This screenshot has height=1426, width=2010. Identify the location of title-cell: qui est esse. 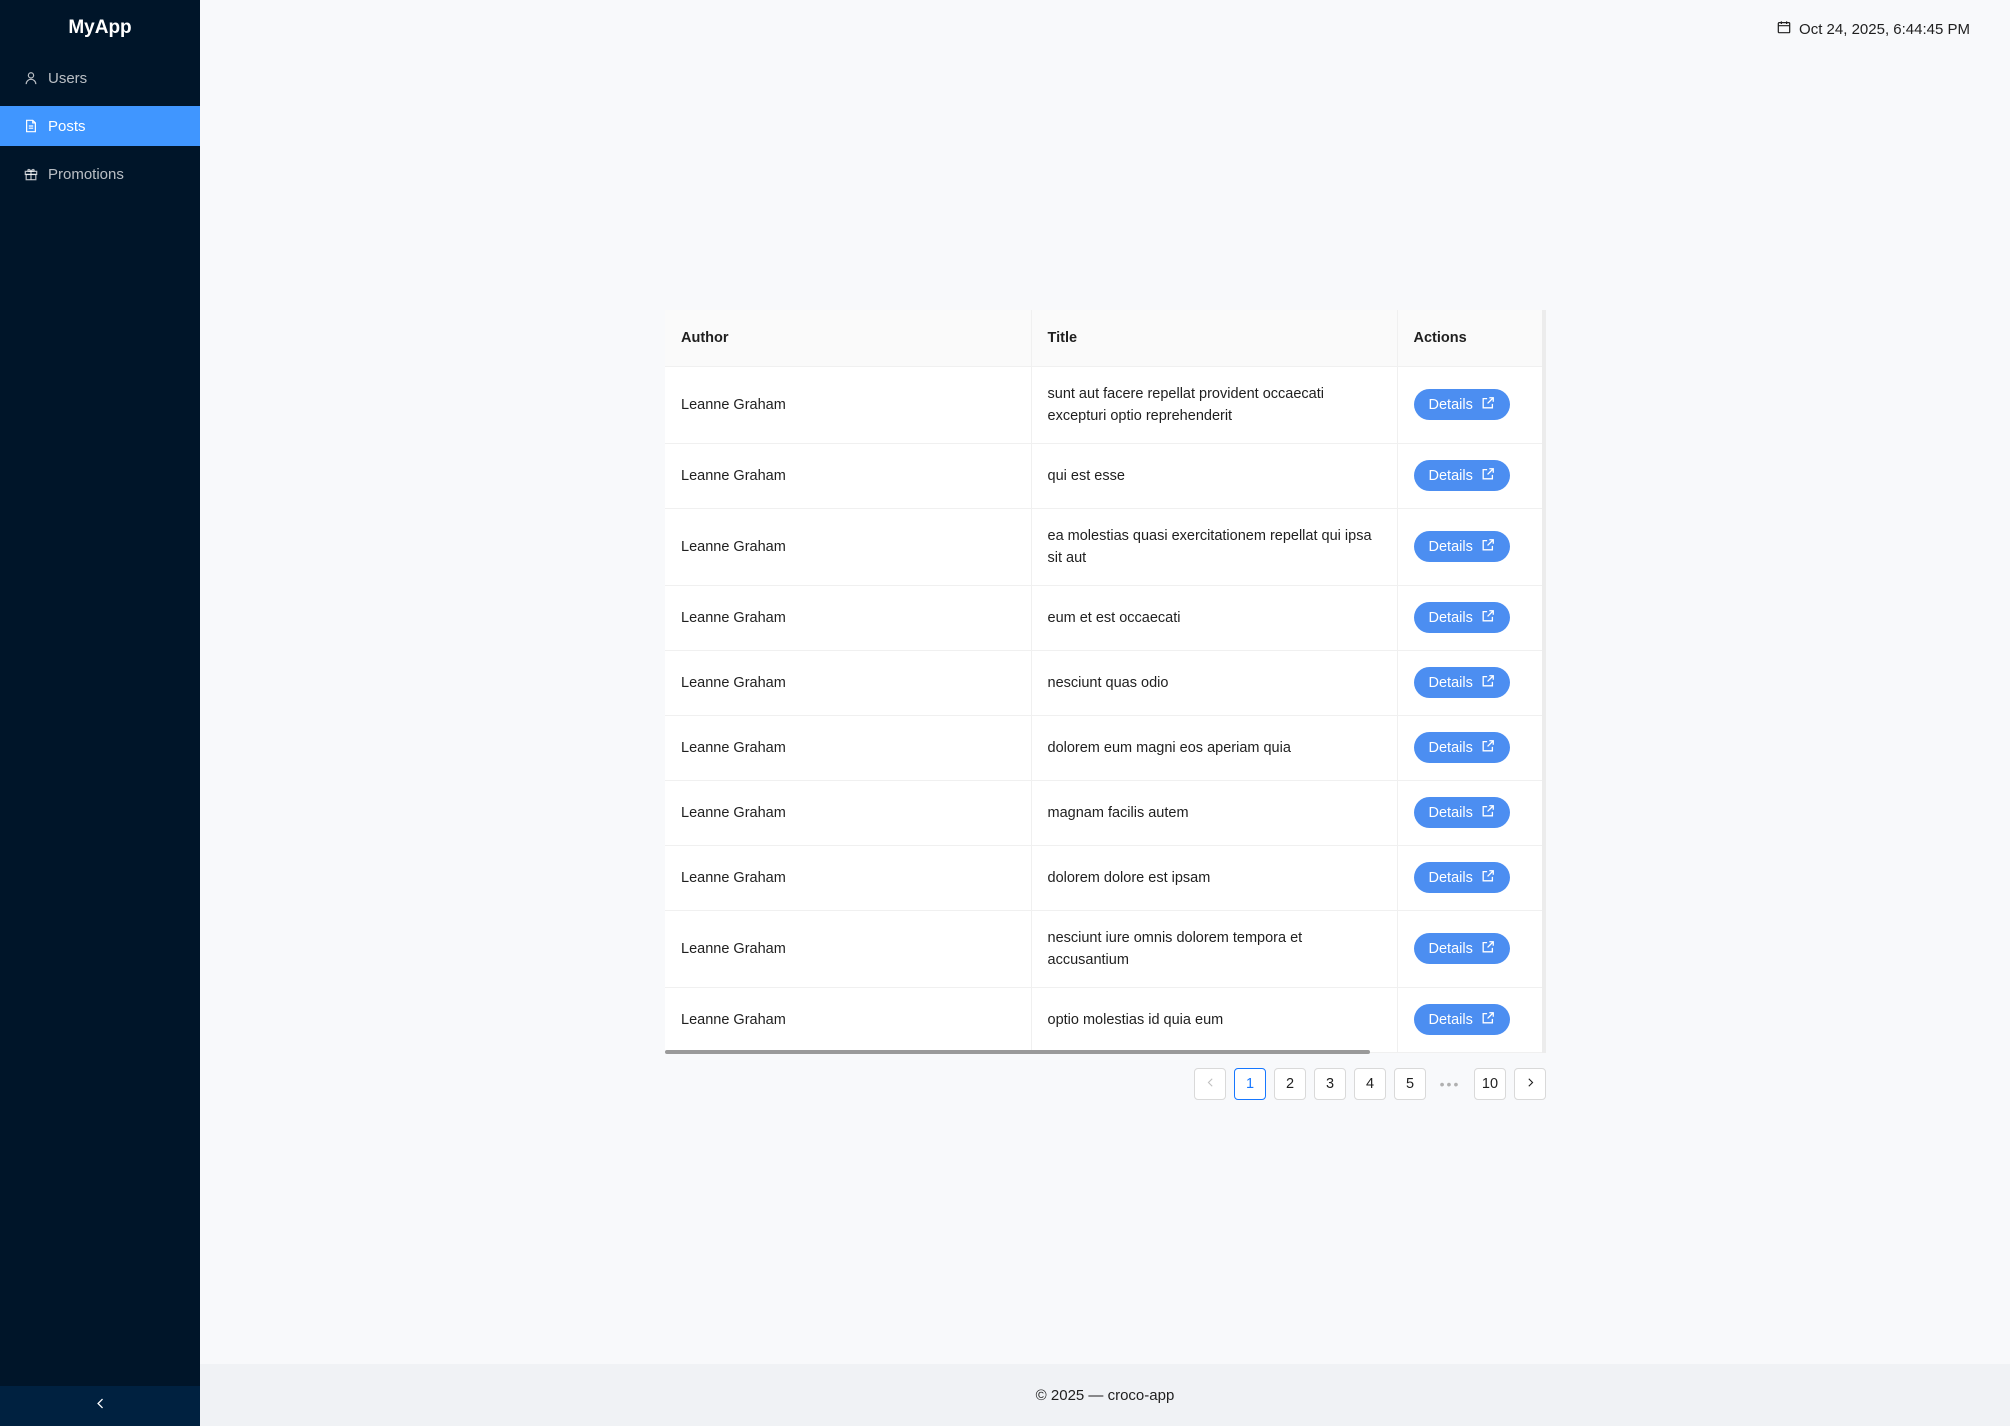
(1213, 476).